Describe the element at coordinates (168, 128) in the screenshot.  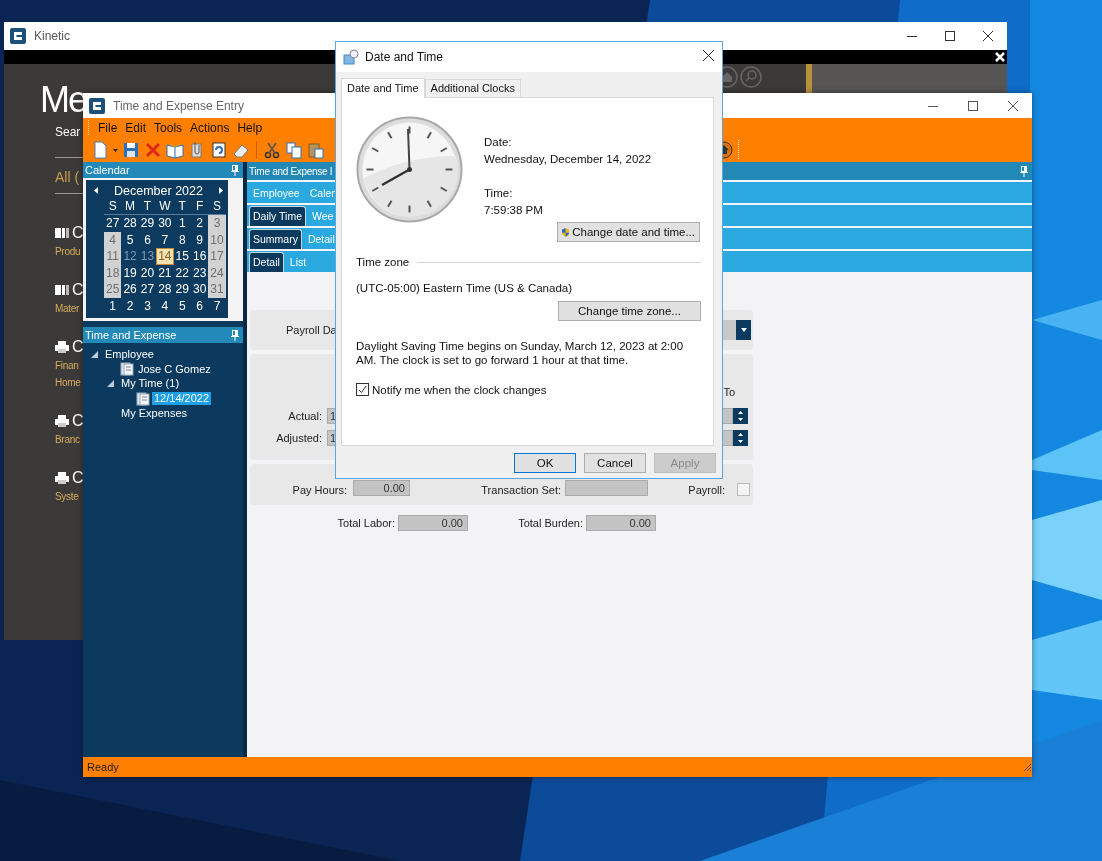
I see `menu-item: Tools` at that location.